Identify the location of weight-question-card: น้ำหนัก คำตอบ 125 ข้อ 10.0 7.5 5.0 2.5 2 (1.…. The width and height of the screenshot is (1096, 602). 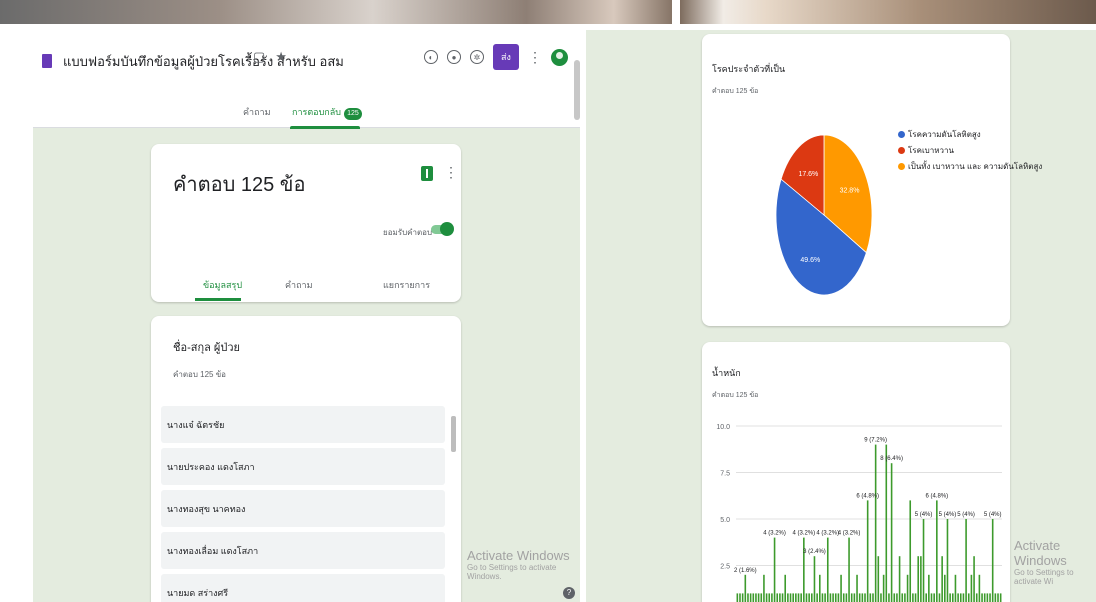
(856, 472).